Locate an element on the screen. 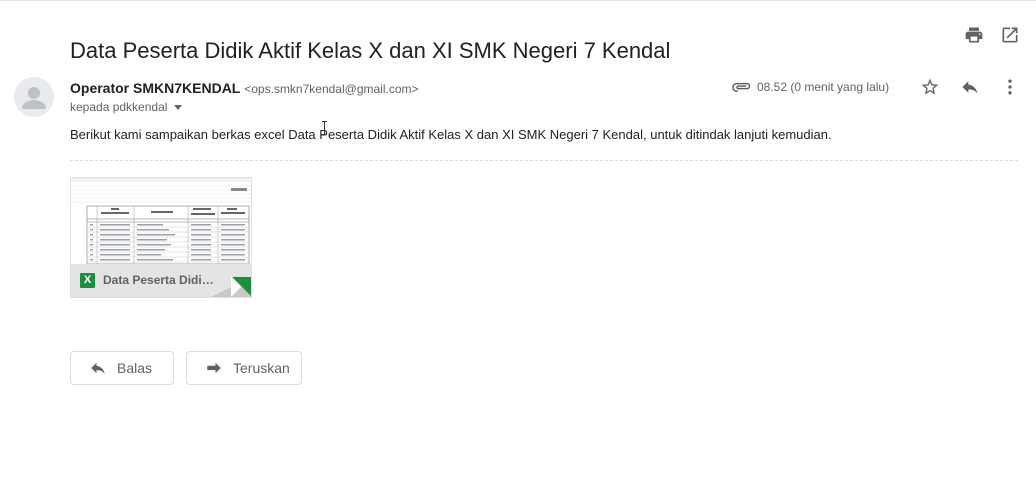  open-in-new-window-icon is located at coordinates (1010, 35).